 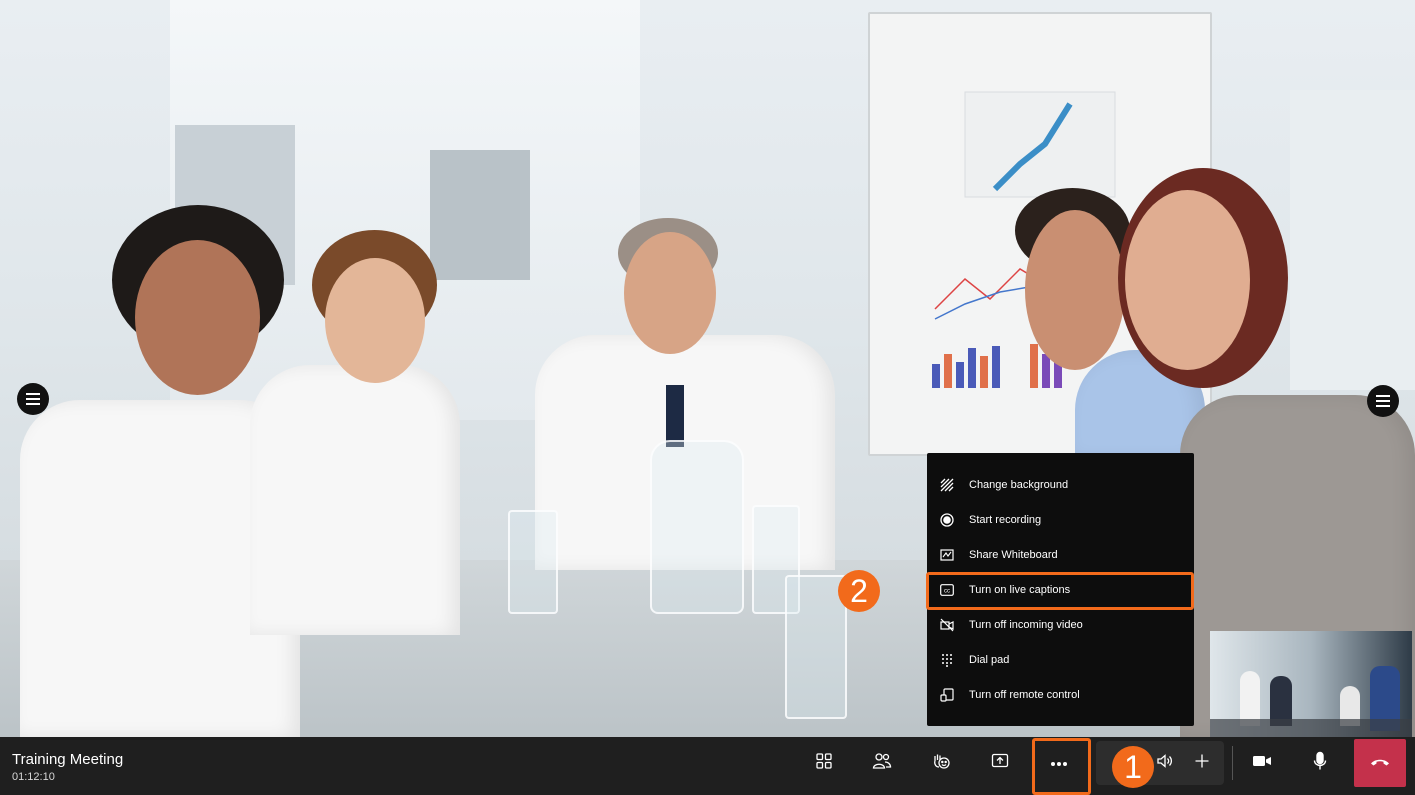 What do you see at coordinates (947, 485) in the screenshot?
I see `background-icon` at bounding box center [947, 485].